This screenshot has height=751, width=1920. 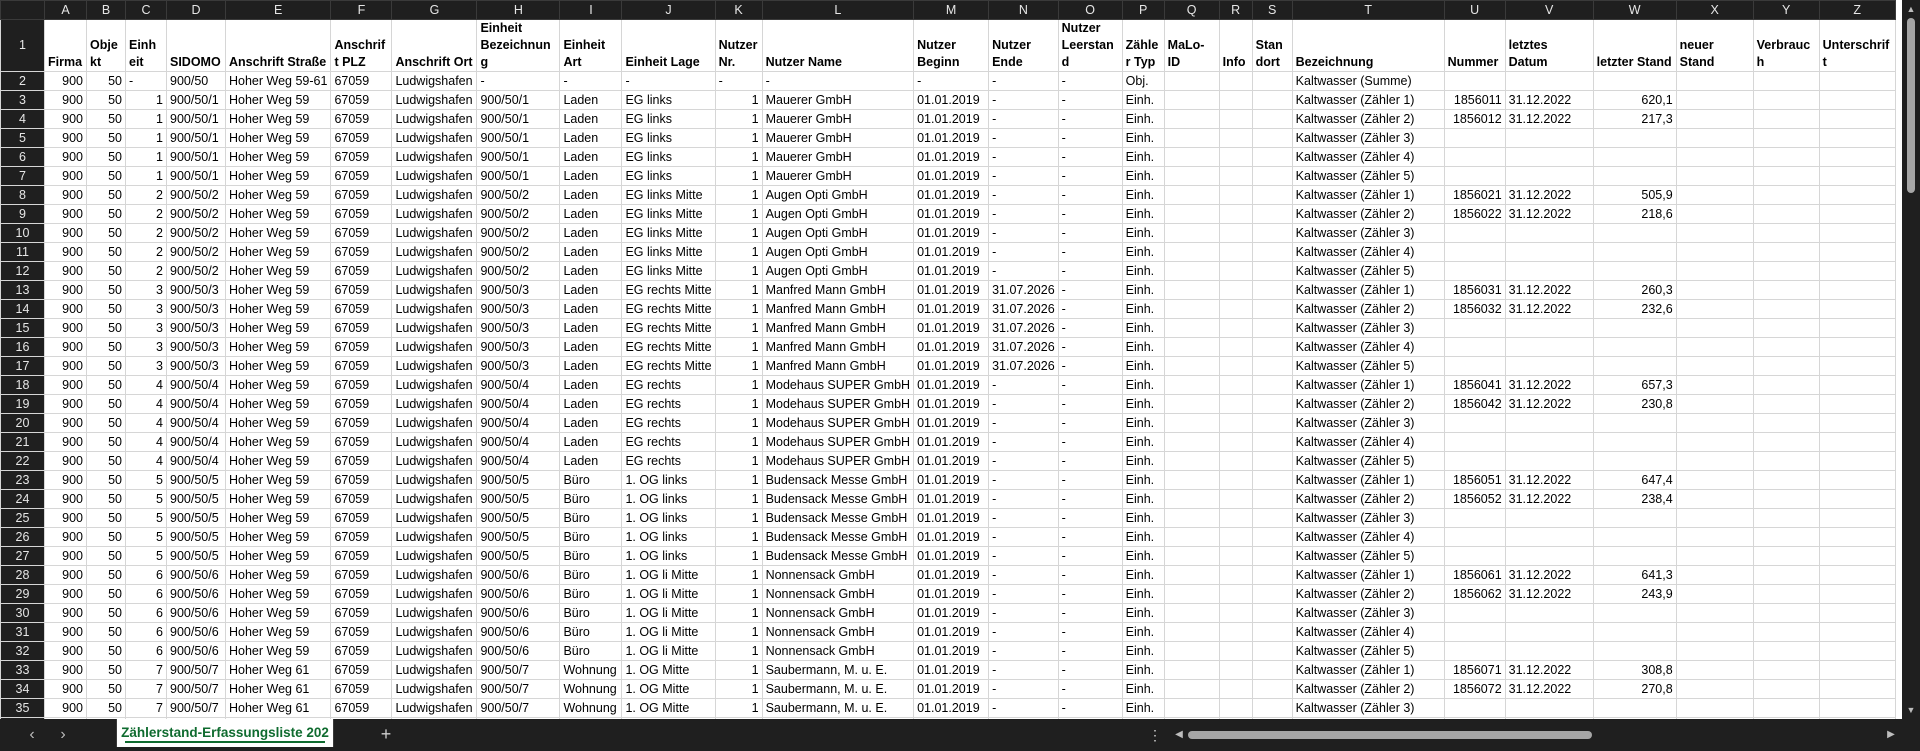 What do you see at coordinates (196, 594) in the screenshot?
I see `table-cell: 900/50/6` at bounding box center [196, 594].